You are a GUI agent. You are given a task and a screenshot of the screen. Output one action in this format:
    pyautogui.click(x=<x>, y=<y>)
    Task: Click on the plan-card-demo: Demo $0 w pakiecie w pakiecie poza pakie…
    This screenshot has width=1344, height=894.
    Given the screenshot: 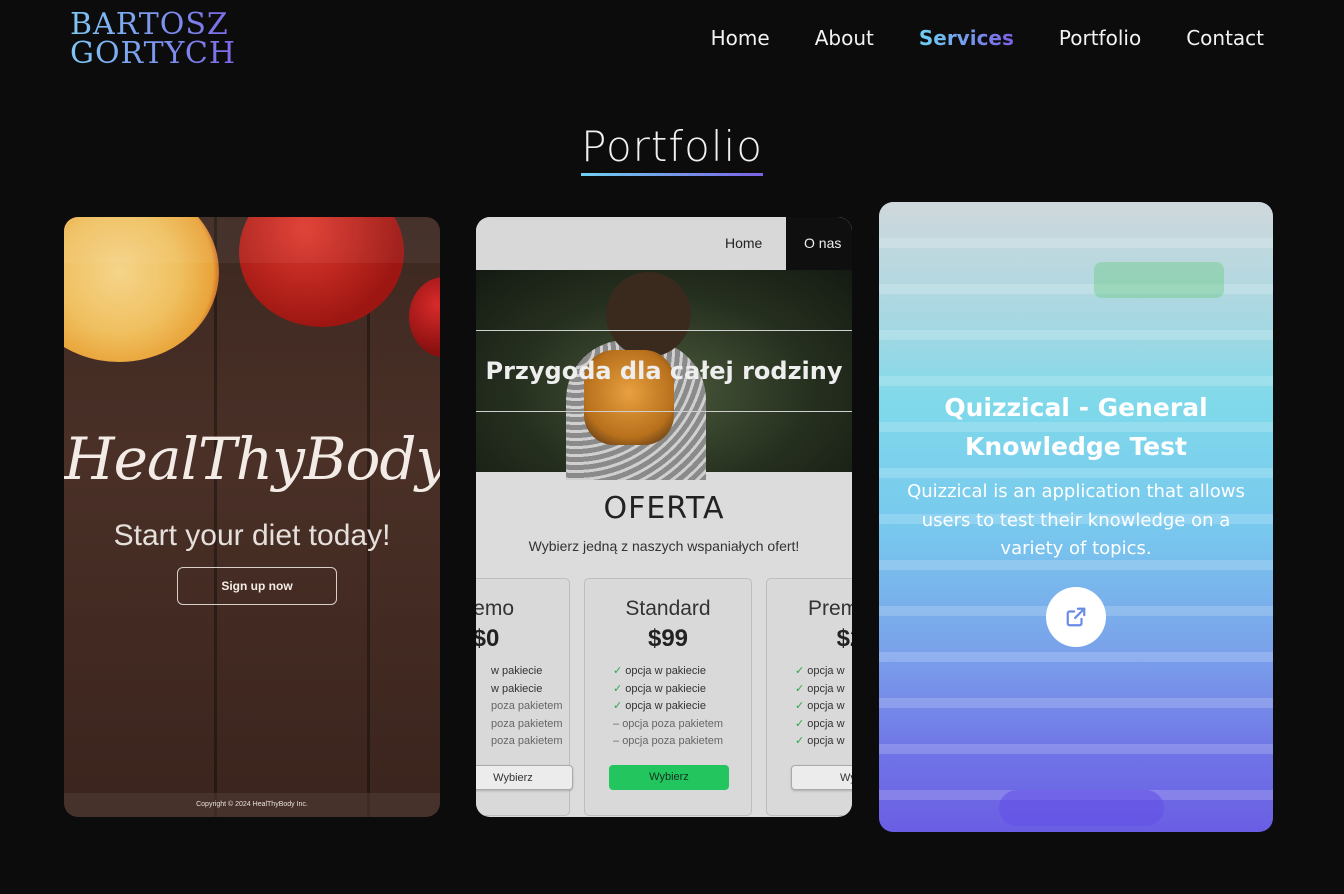 What is the action you would take?
    pyautogui.click(x=524, y=697)
    